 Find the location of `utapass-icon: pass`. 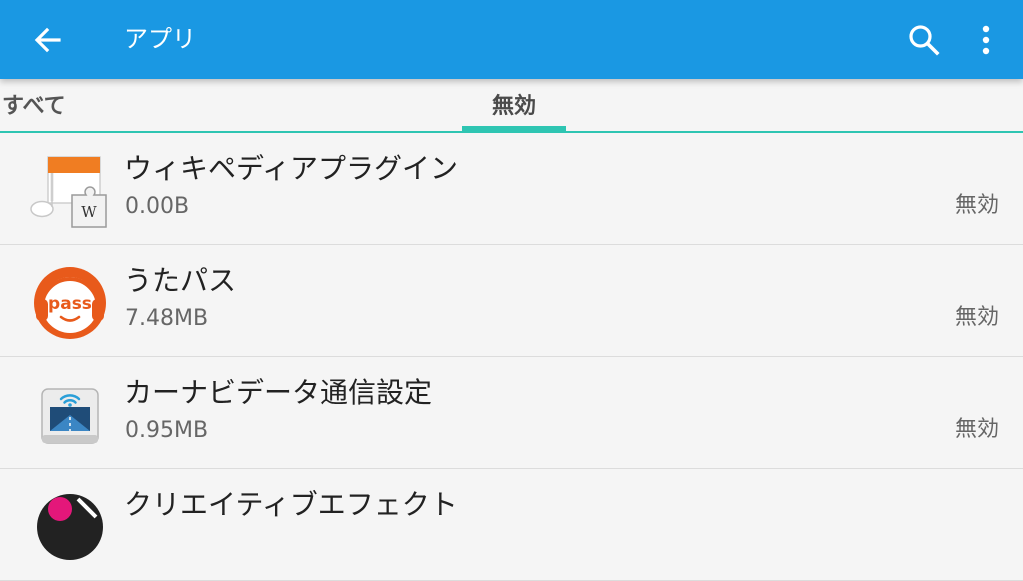

utapass-icon: pass is located at coordinates (70, 303).